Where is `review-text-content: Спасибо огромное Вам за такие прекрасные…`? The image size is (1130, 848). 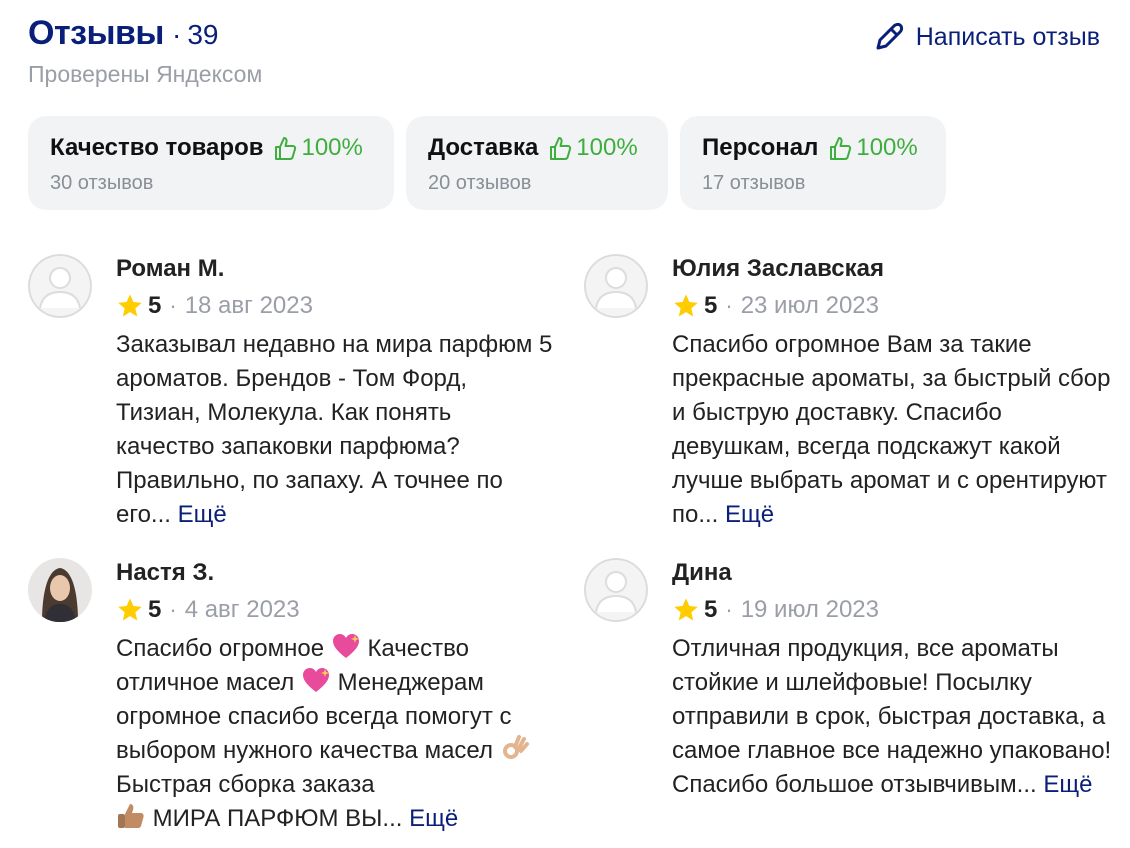 review-text-content: Спасибо огромное Вам за такие прекрасные… is located at coordinates (891, 429).